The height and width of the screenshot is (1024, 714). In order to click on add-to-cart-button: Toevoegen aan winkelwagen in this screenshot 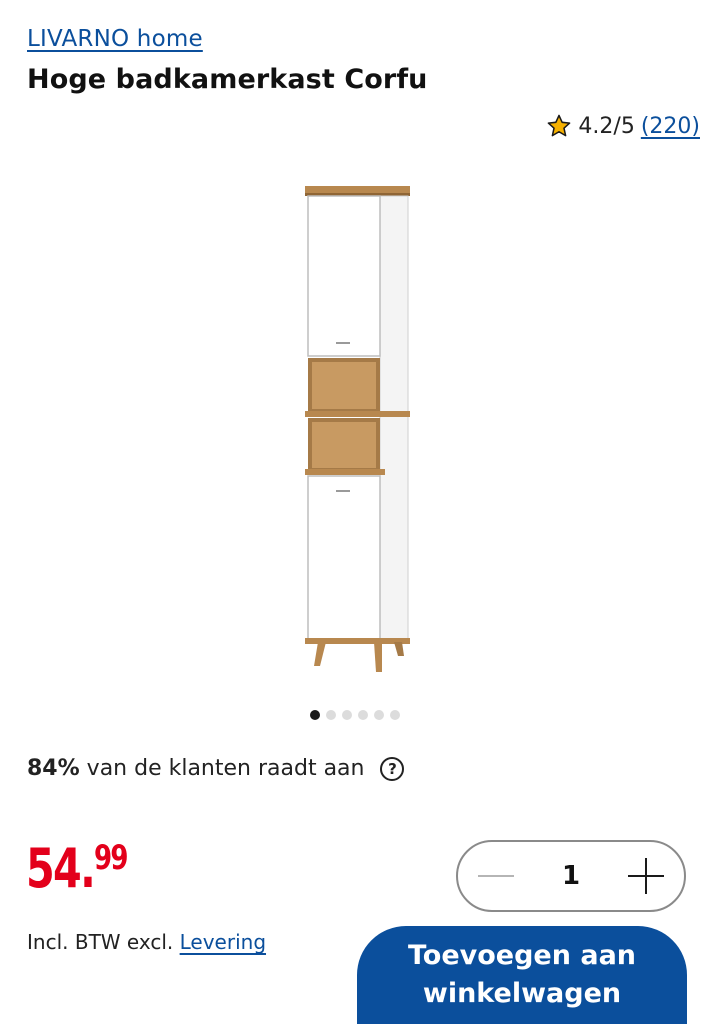, I will do `click(522, 975)`.